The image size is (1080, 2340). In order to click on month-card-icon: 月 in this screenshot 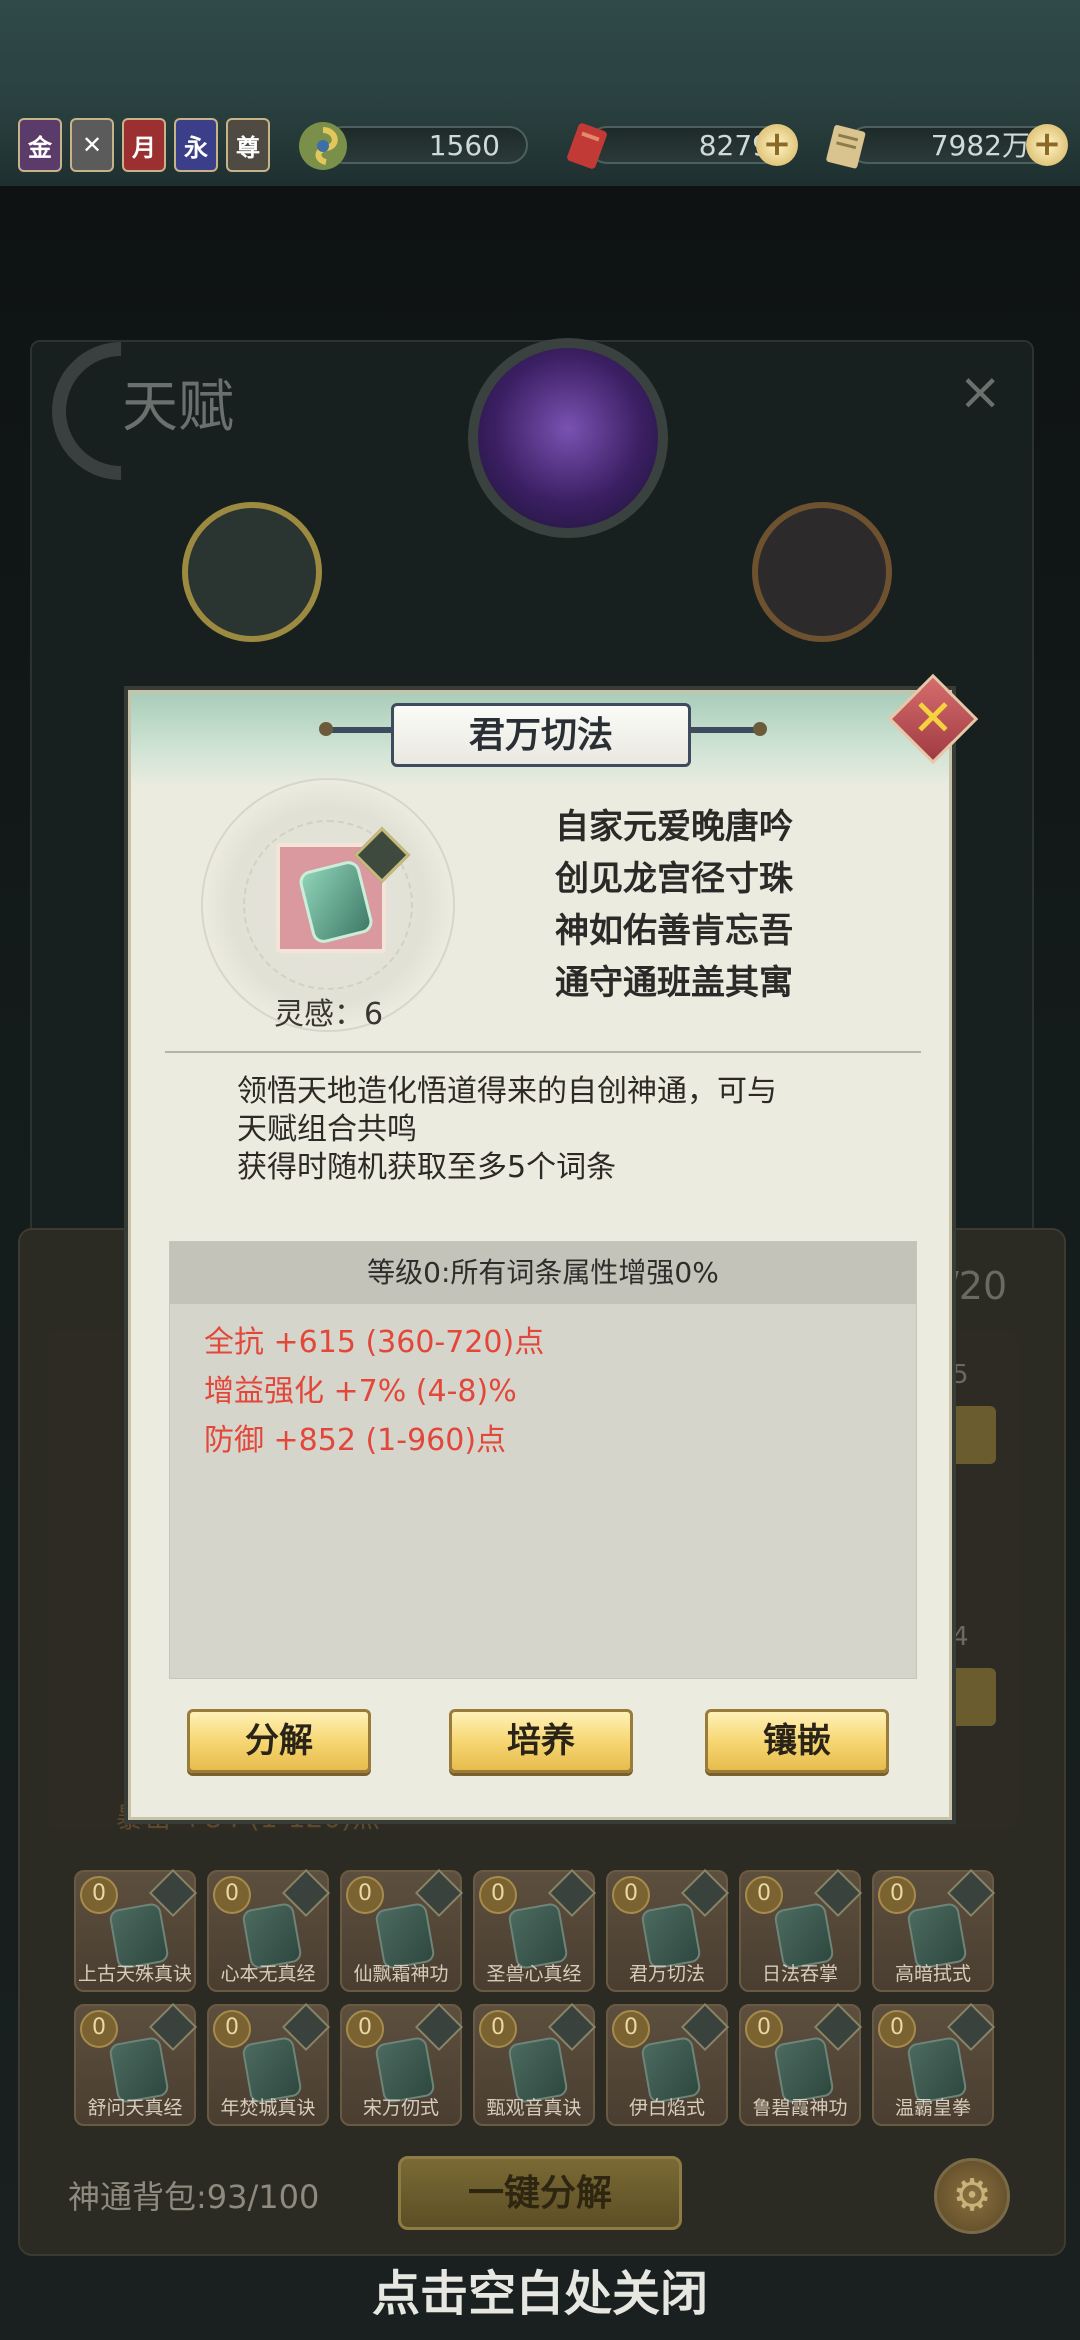, I will do `click(144, 145)`.